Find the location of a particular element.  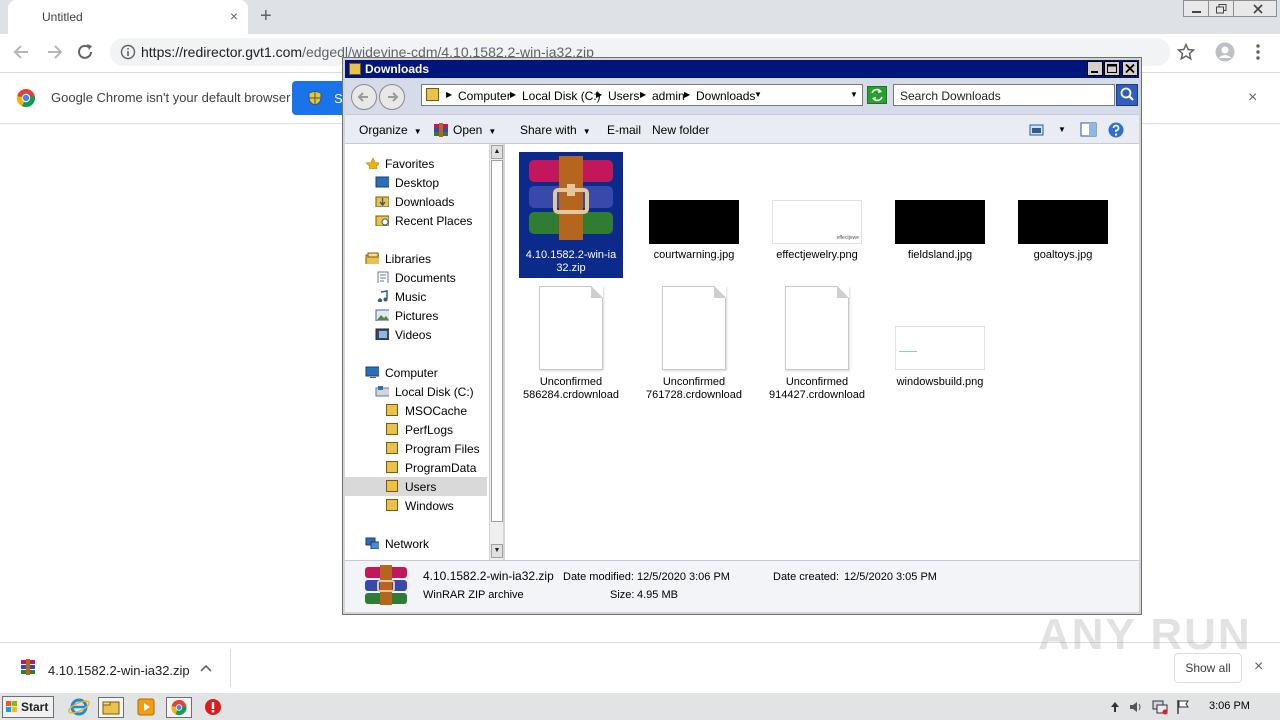

breadcrumb-local-disk: Local Disk (C:) is located at coordinates (561, 96).